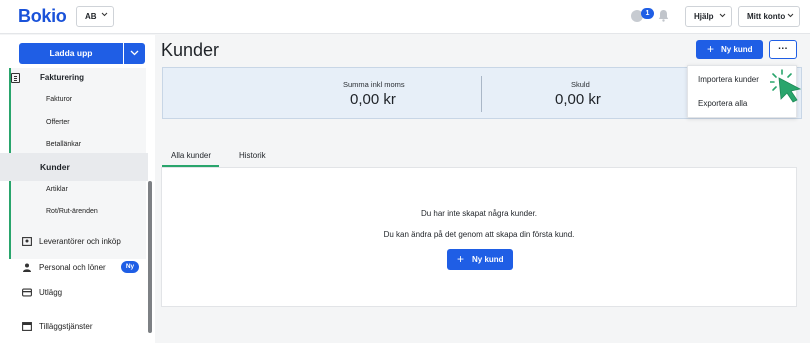  What do you see at coordinates (374, 84) in the screenshot?
I see `total-label: Summa inkl moms` at bounding box center [374, 84].